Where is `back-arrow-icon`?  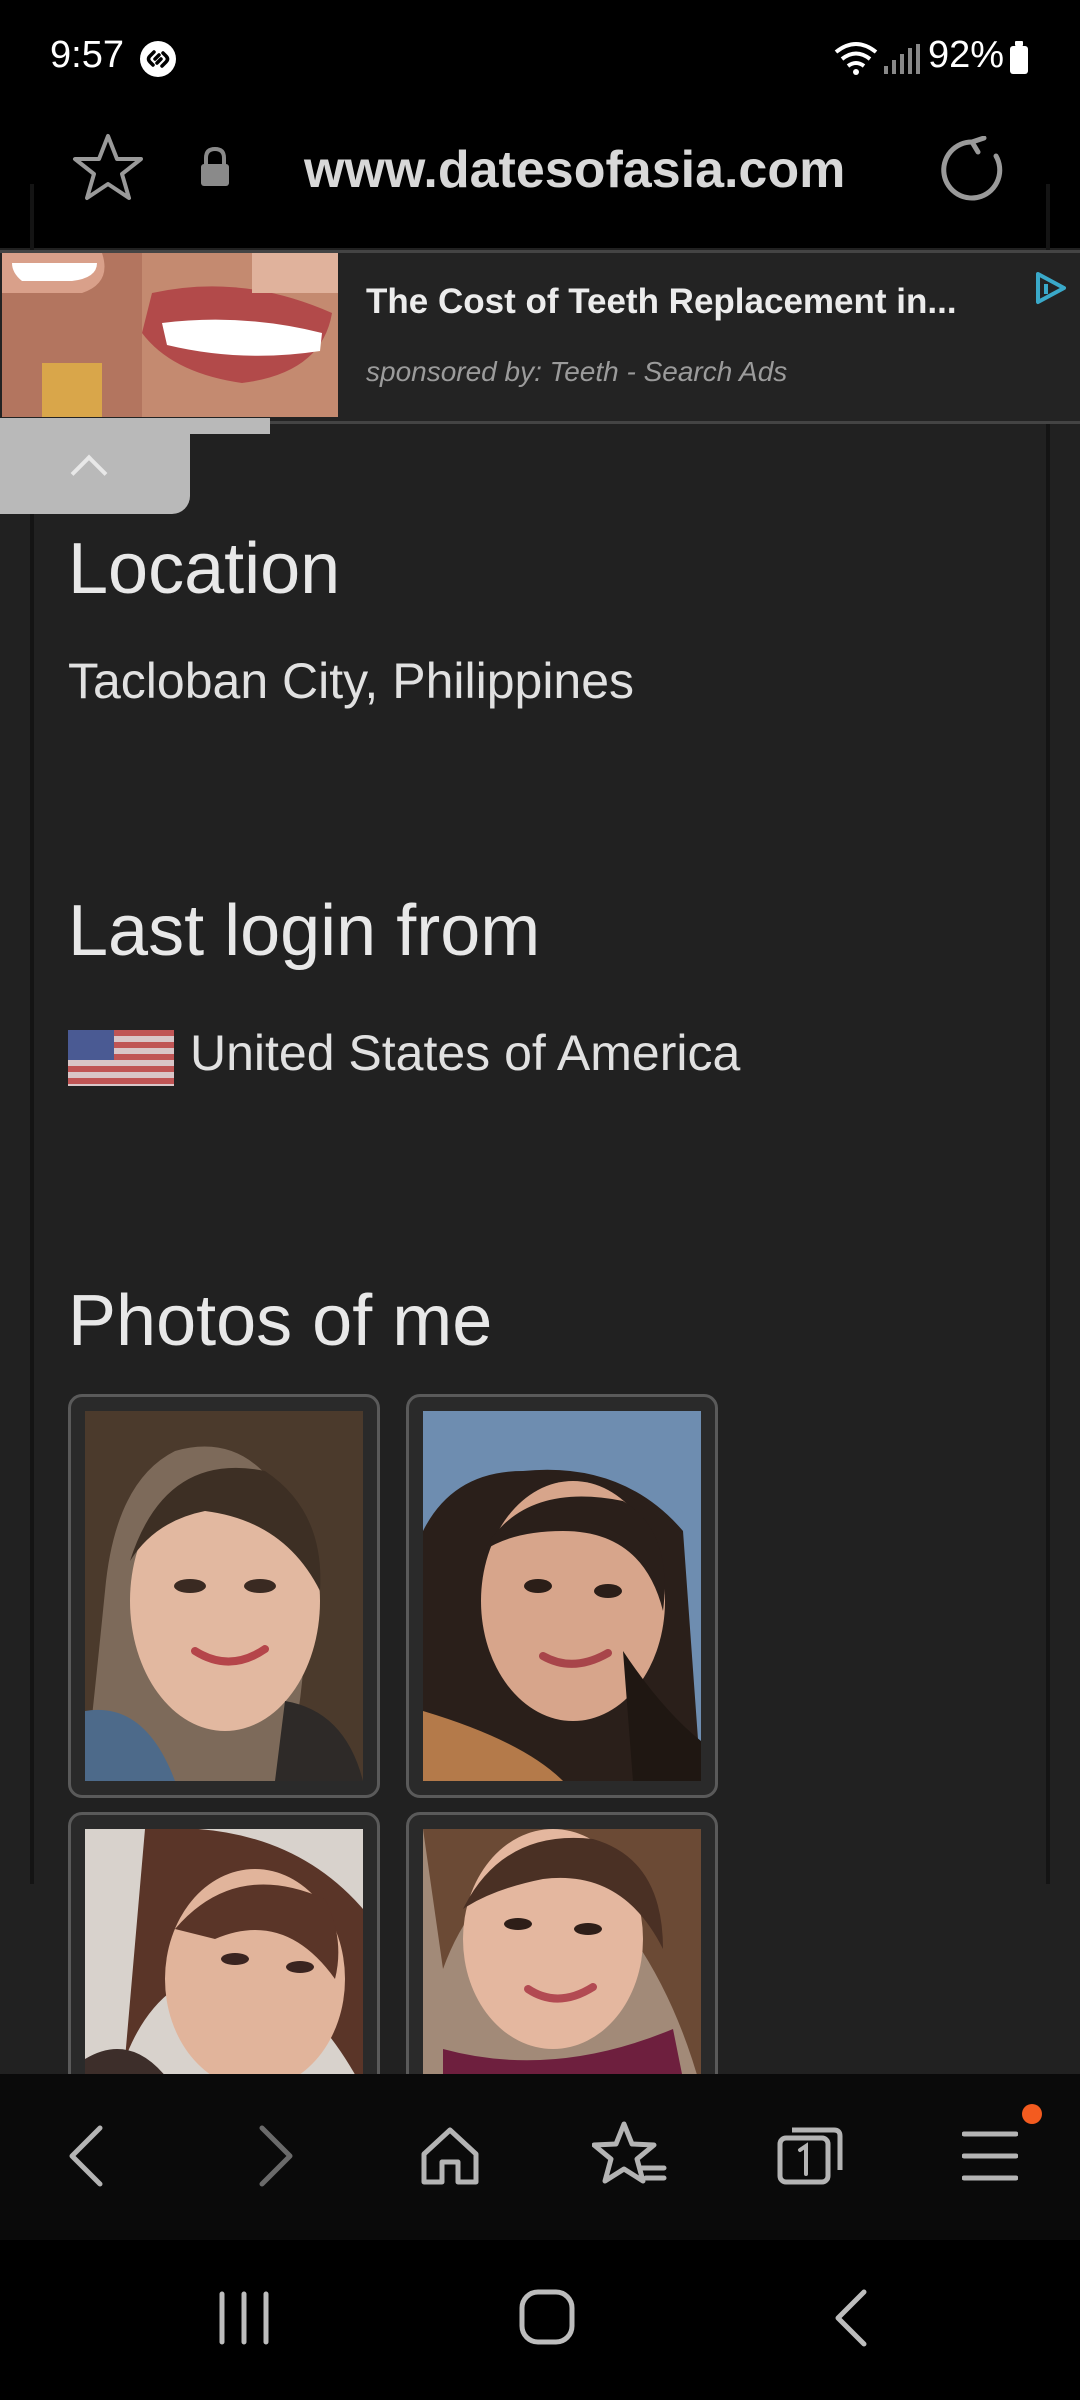 back-arrow-icon is located at coordinates (86, 2156).